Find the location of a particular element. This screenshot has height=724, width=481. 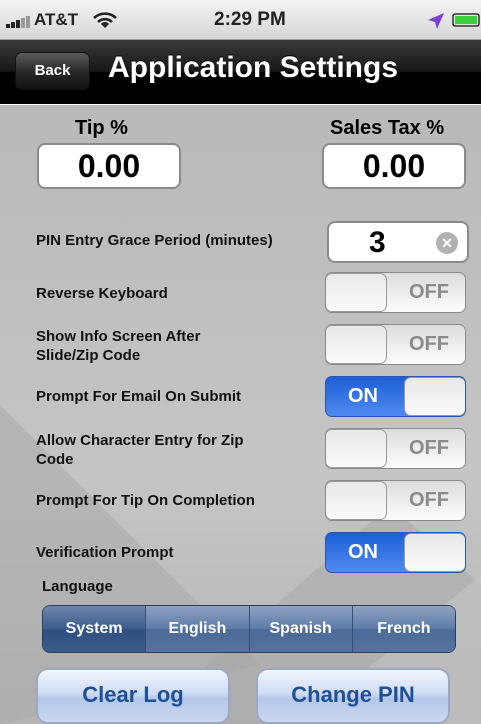

language-option-system: System is located at coordinates (94, 629).